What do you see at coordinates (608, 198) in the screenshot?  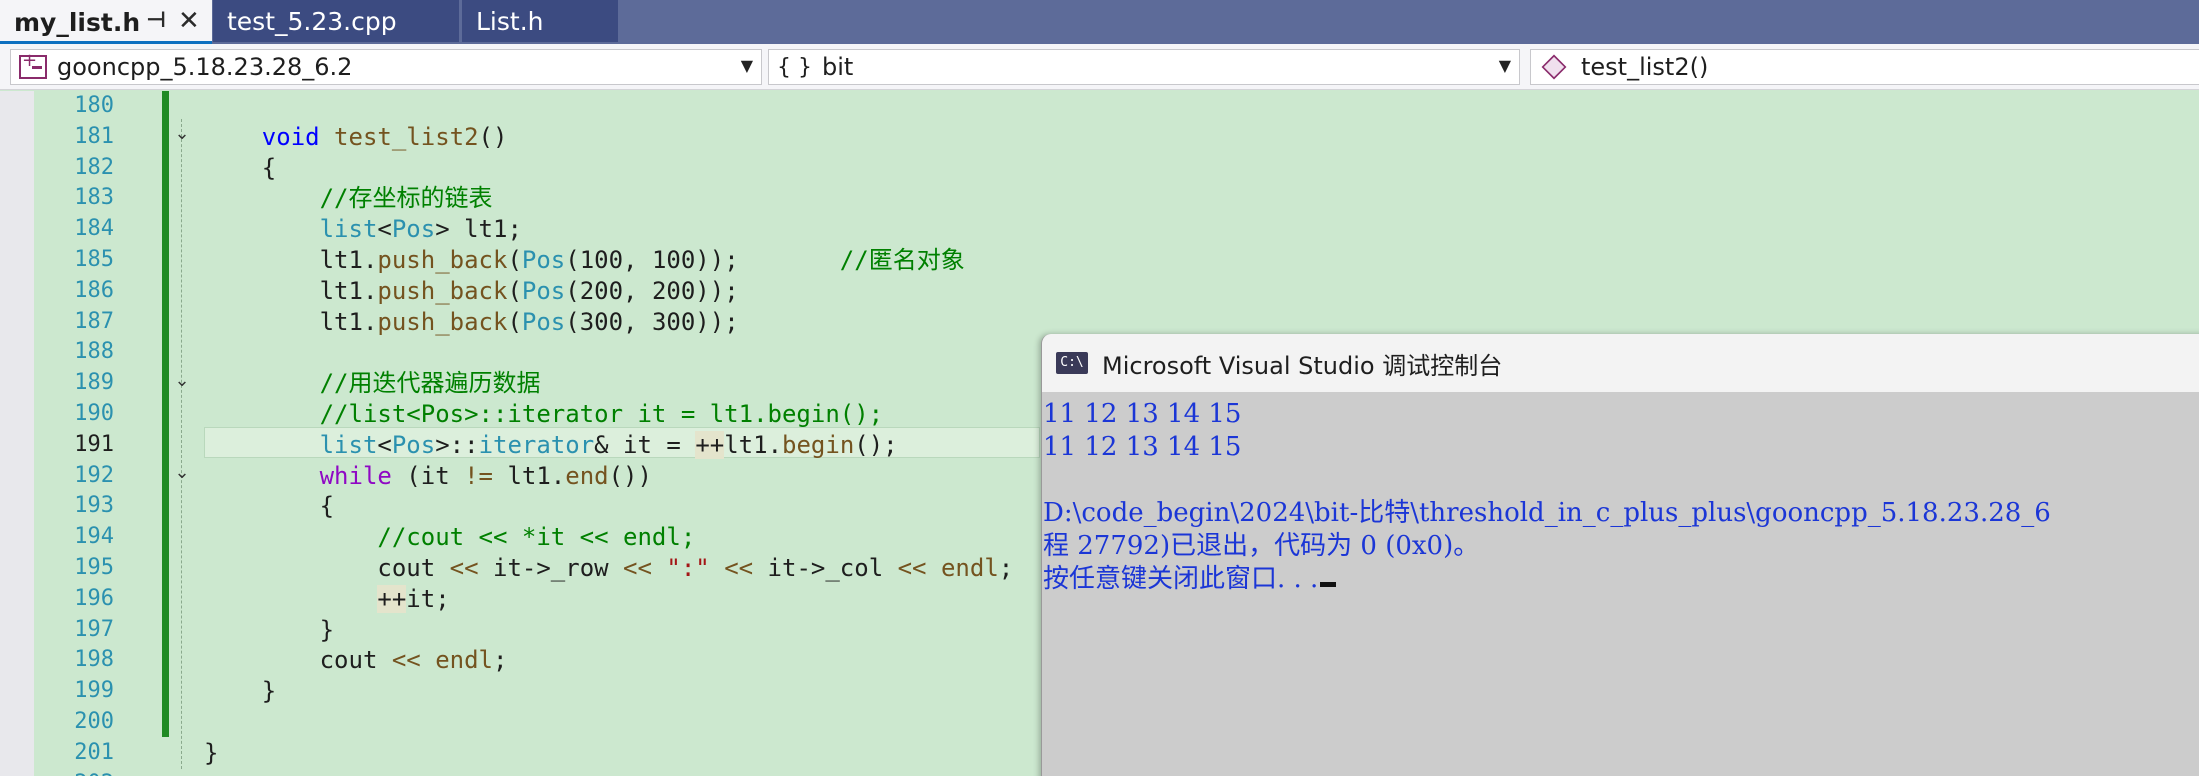 I see `code-line: //存坐标的链表` at bounding box center [608, 198].